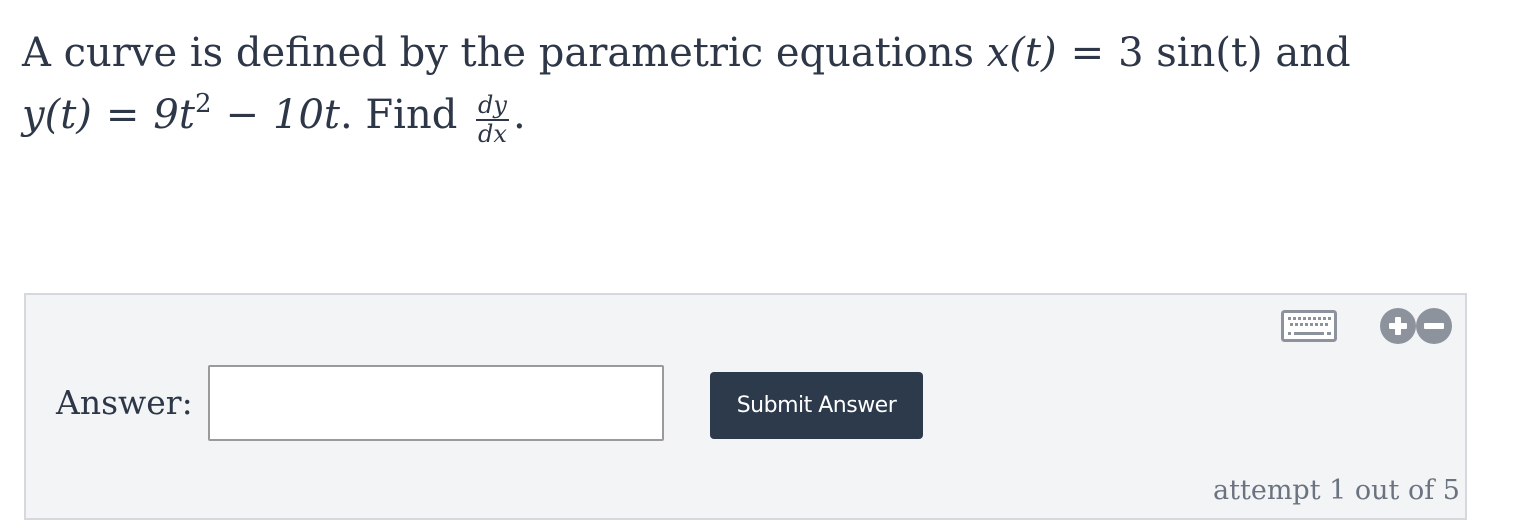  I want to click on attempt-counter: attempt 1 out of 5, so click(1336, 490).